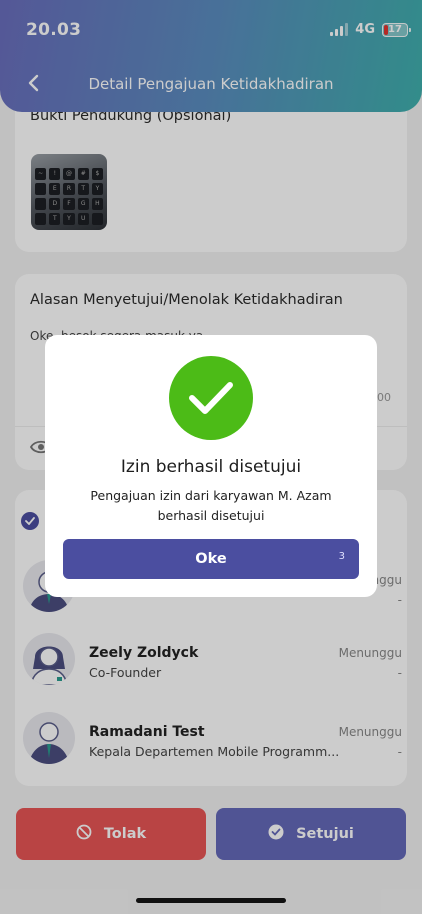  Describe the element at coordinates (211, 398) in the screenshot. I see `success-check-icon` at that location.